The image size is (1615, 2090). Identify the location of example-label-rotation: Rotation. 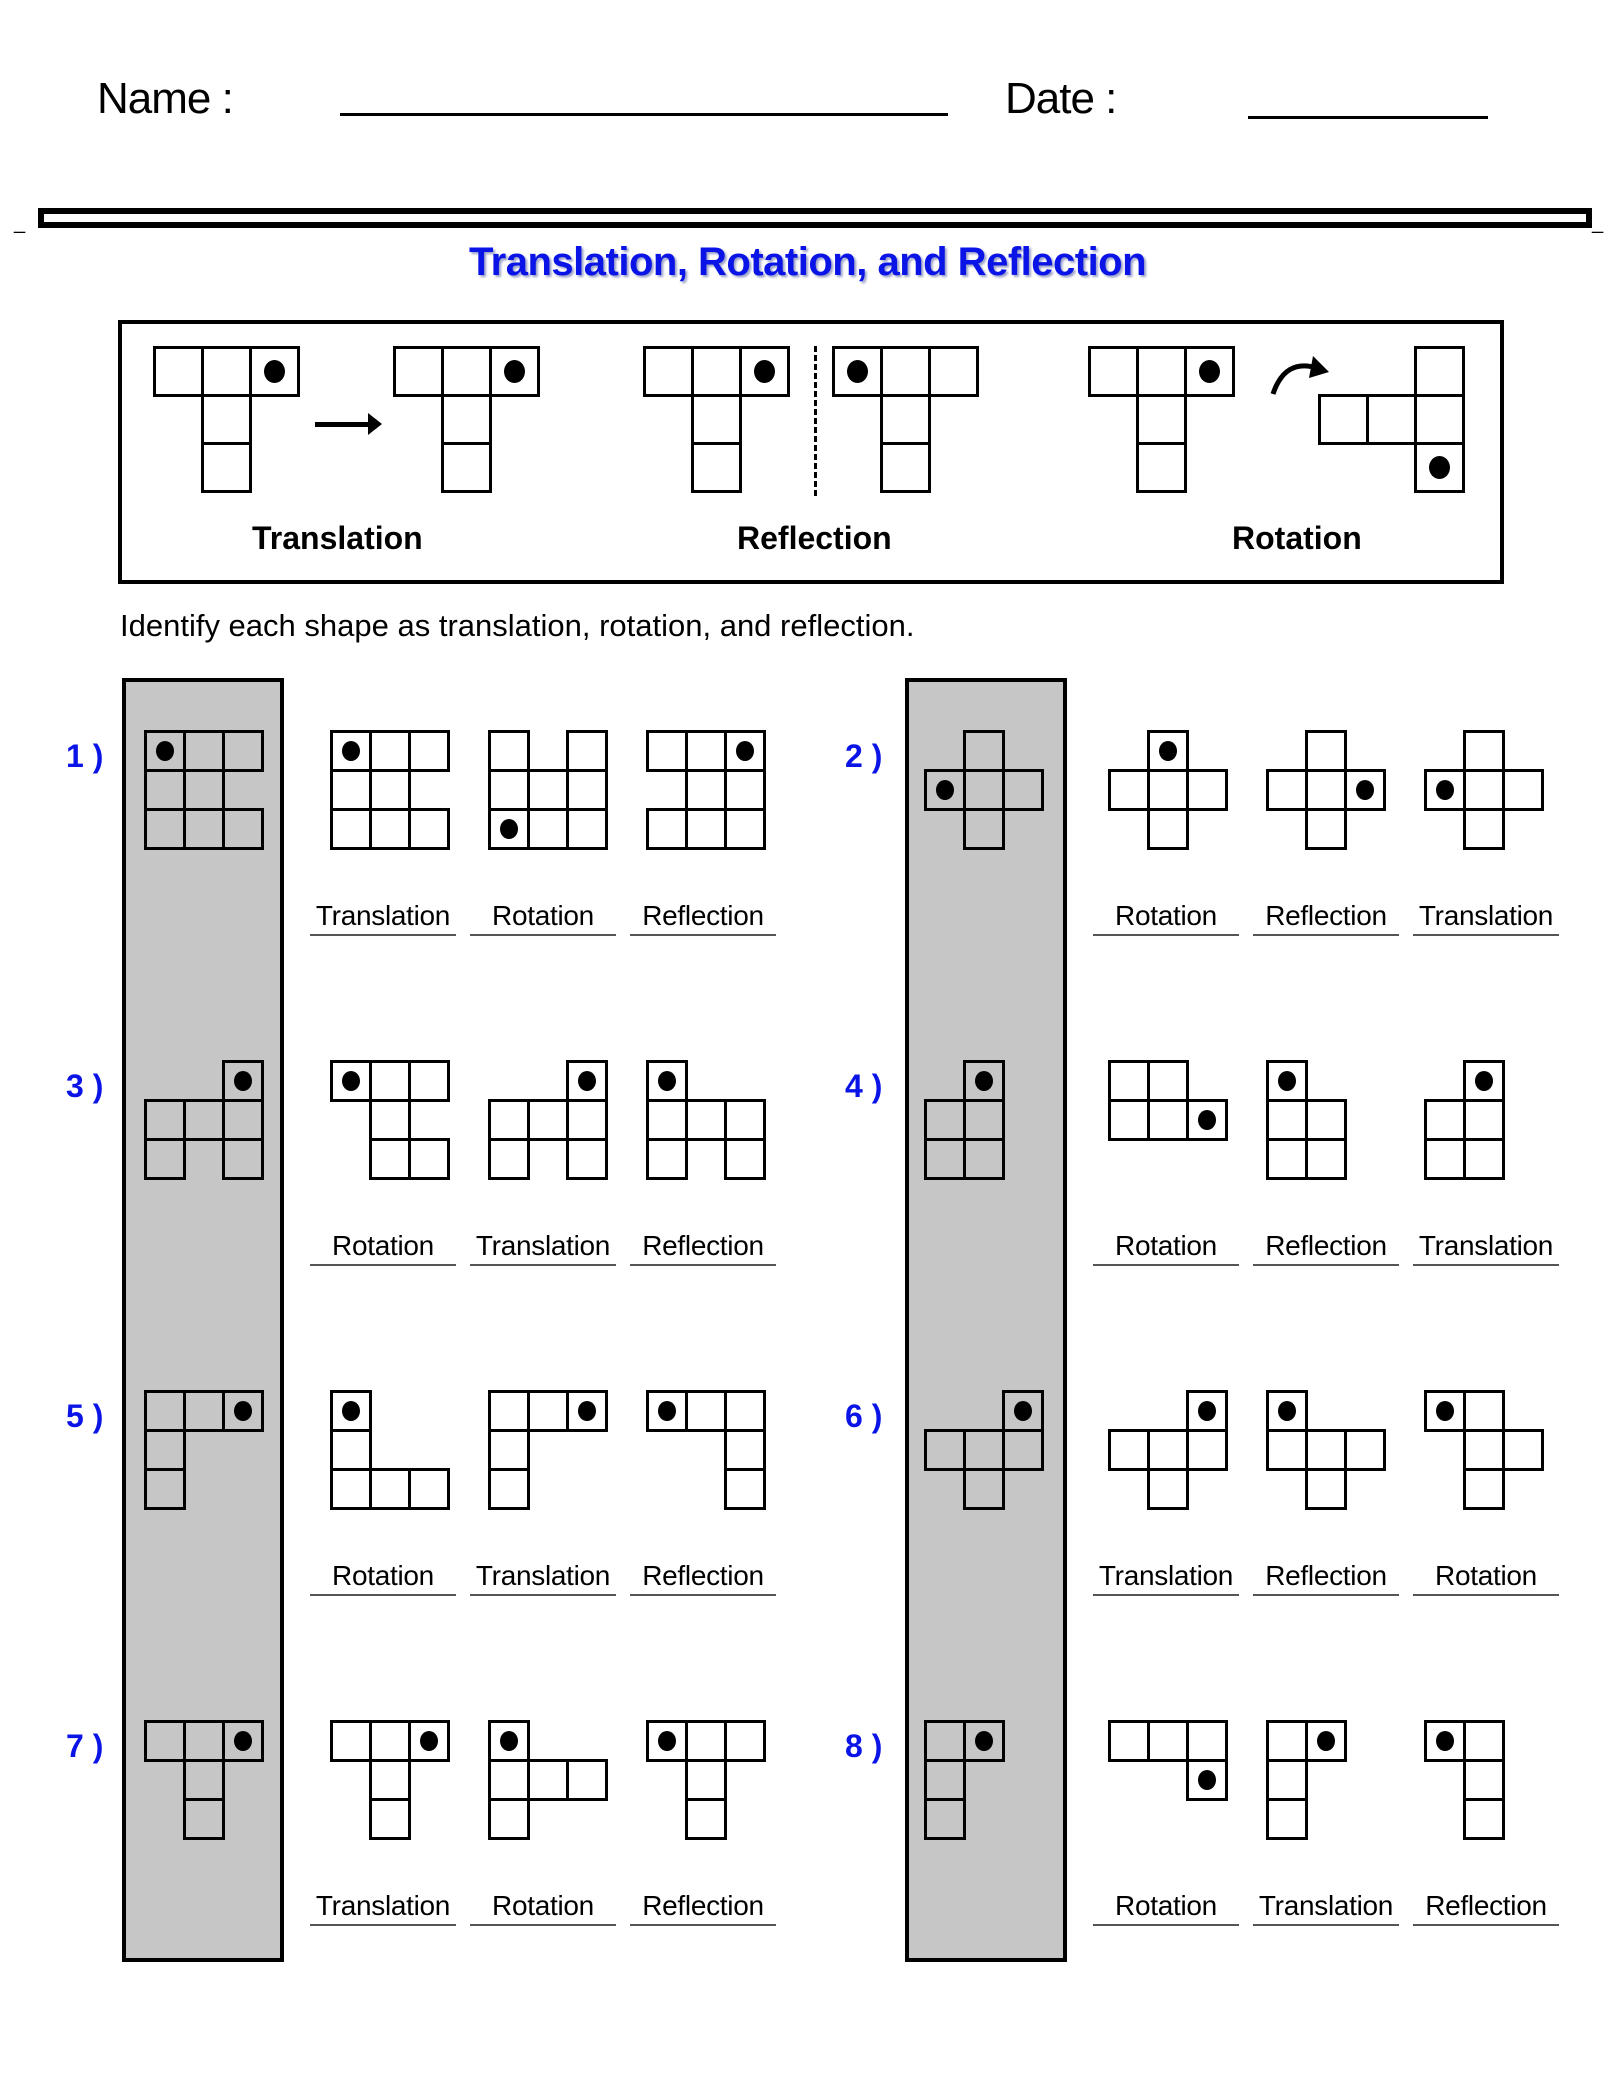
(1297, 538).